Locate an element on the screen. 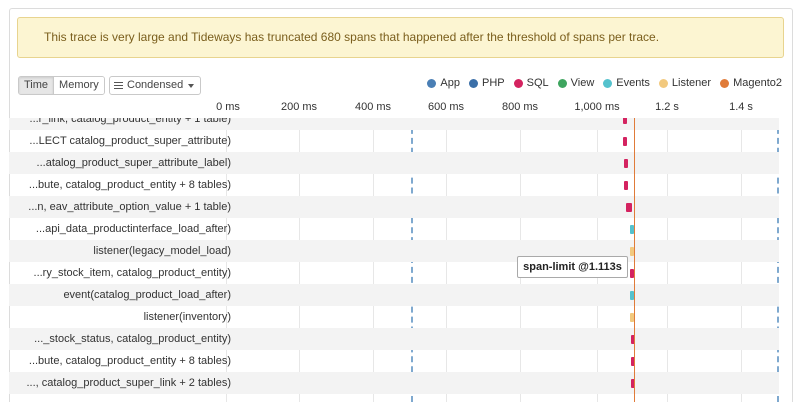 The width and height of the screenshot is (800, 402). legend-label: SQL is located at coordinates (537, 83).